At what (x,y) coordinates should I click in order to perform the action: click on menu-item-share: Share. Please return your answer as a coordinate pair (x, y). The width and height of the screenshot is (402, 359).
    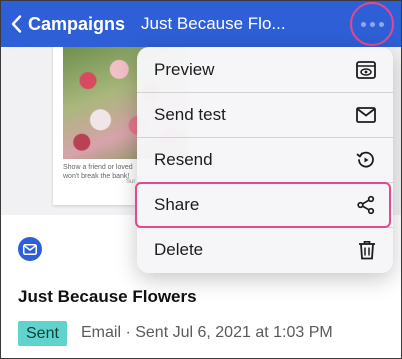
    Looking at the image, I should click on (265, 204).